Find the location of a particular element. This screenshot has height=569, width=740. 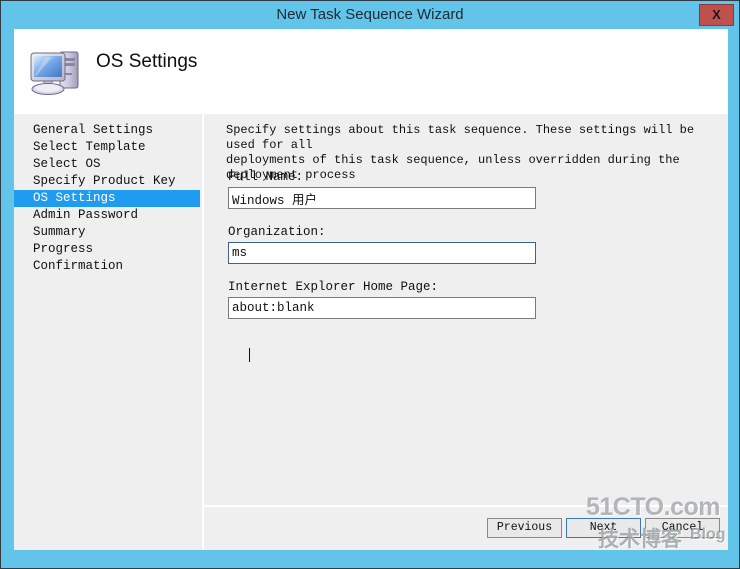

full-name-input is located at coordinates (382, 198).